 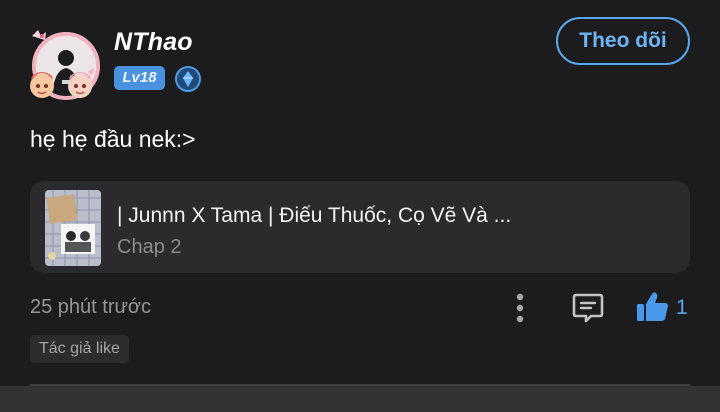 What do you see at coordinates (149, 247) in the screenshot?
I see `story-chapter: Chap 2` at bounding box center [149, 247].